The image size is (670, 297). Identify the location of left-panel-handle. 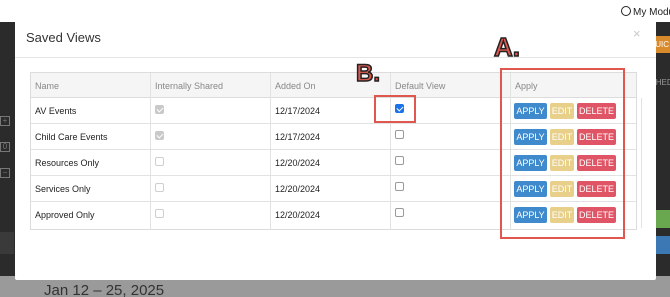
(7, 243).